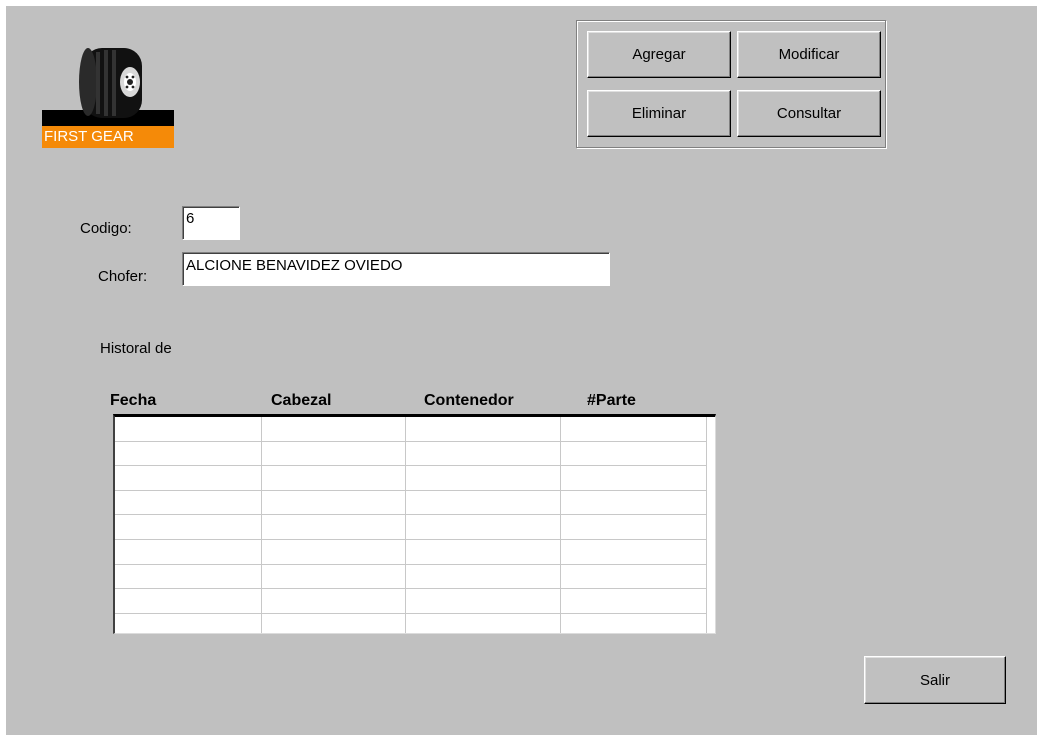 The width and height of the screenshot is (1037, 735). I want to click on codigo-field: 6, so click(211, 223).